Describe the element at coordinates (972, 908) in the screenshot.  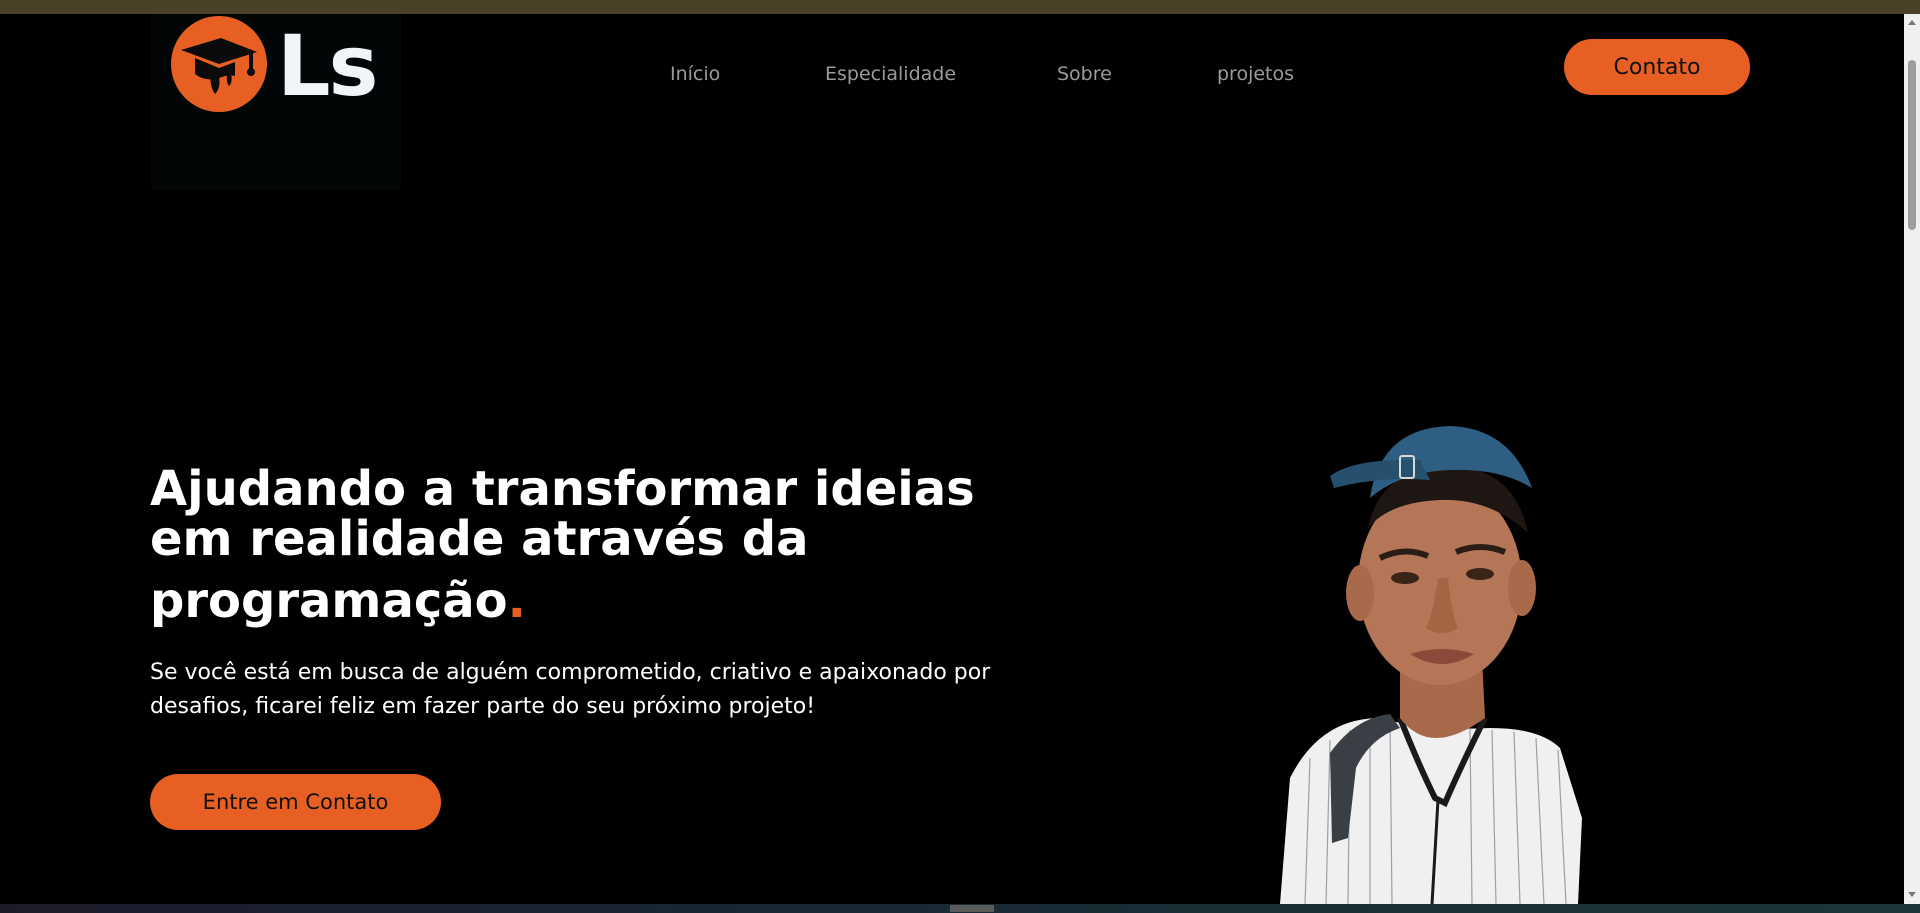
I see `horizontal-scrollbar-thumb` at that location.